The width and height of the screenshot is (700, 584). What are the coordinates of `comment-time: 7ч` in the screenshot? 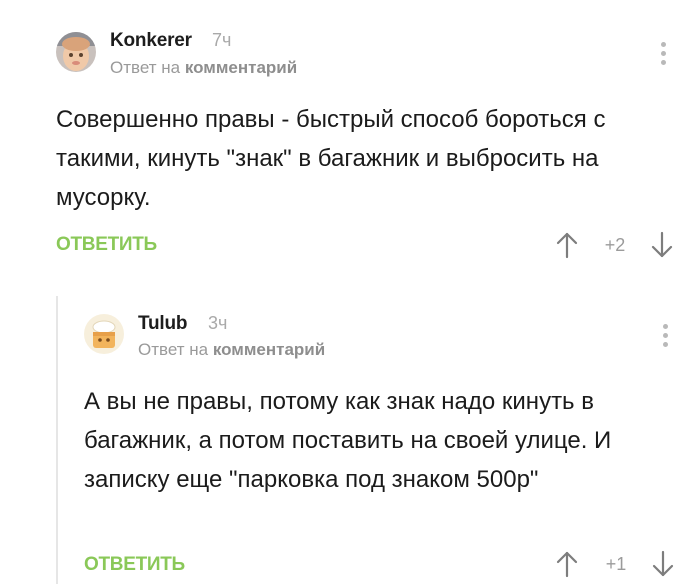 It's located at (222, 40).